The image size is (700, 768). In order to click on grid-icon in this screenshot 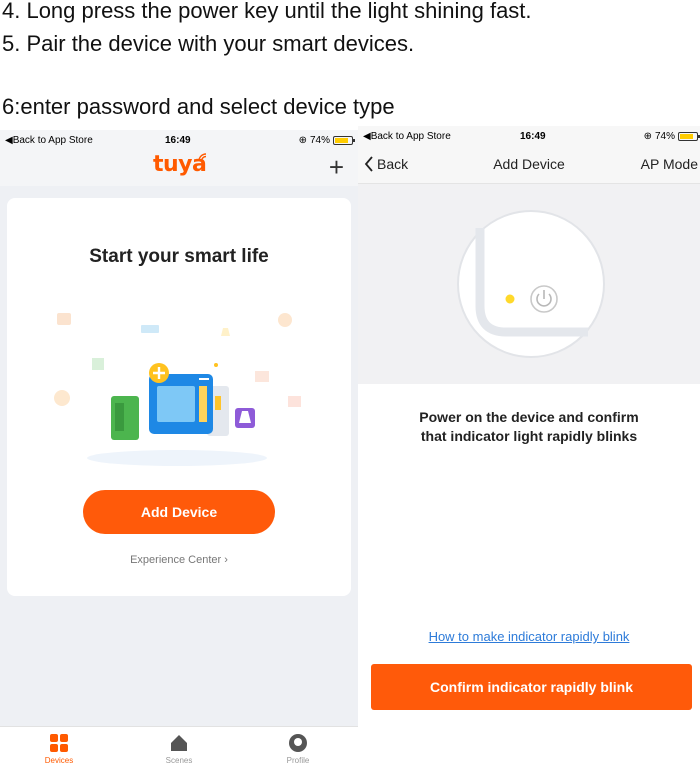, I will do `click(59, 743)`.